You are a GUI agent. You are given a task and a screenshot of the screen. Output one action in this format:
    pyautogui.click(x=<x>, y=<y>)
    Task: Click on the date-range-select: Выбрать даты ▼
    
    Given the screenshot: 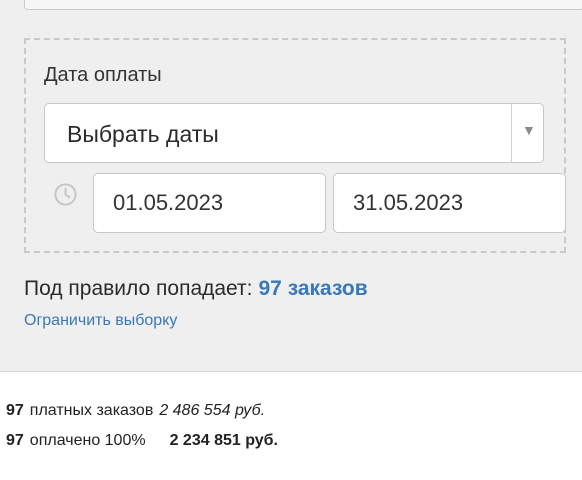 What is the action you would take?
    pyautogui.click(x=294, y=133)
    